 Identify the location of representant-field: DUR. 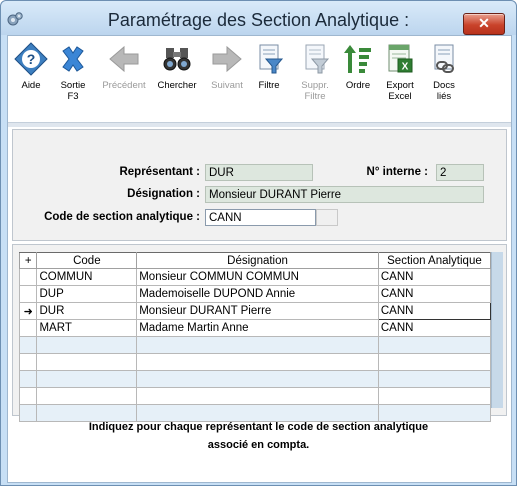
(259, 172).